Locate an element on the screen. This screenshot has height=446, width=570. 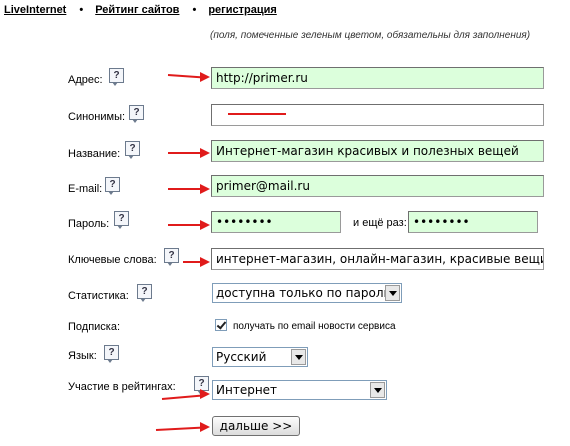
nav-link-site-rating: Рейтинг сайтов is located at coordinates (137, 10).